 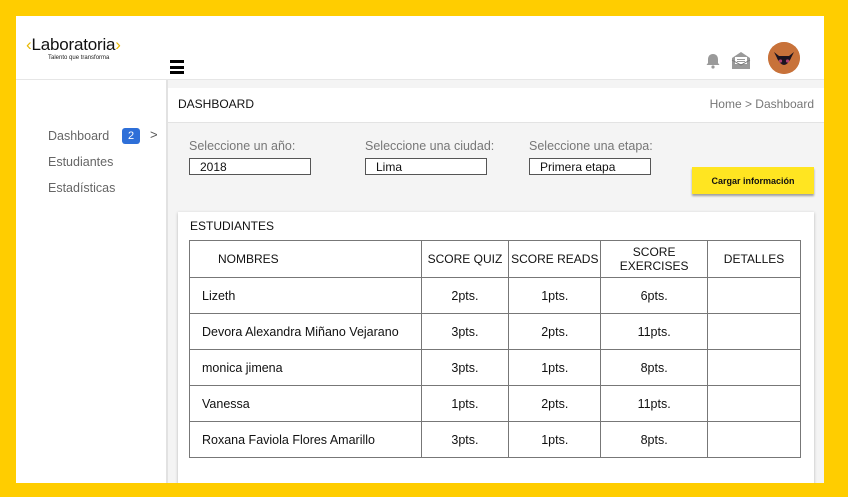 I want to click on stage-label: Seleccione una etapa:, so click(x=591, y=146).